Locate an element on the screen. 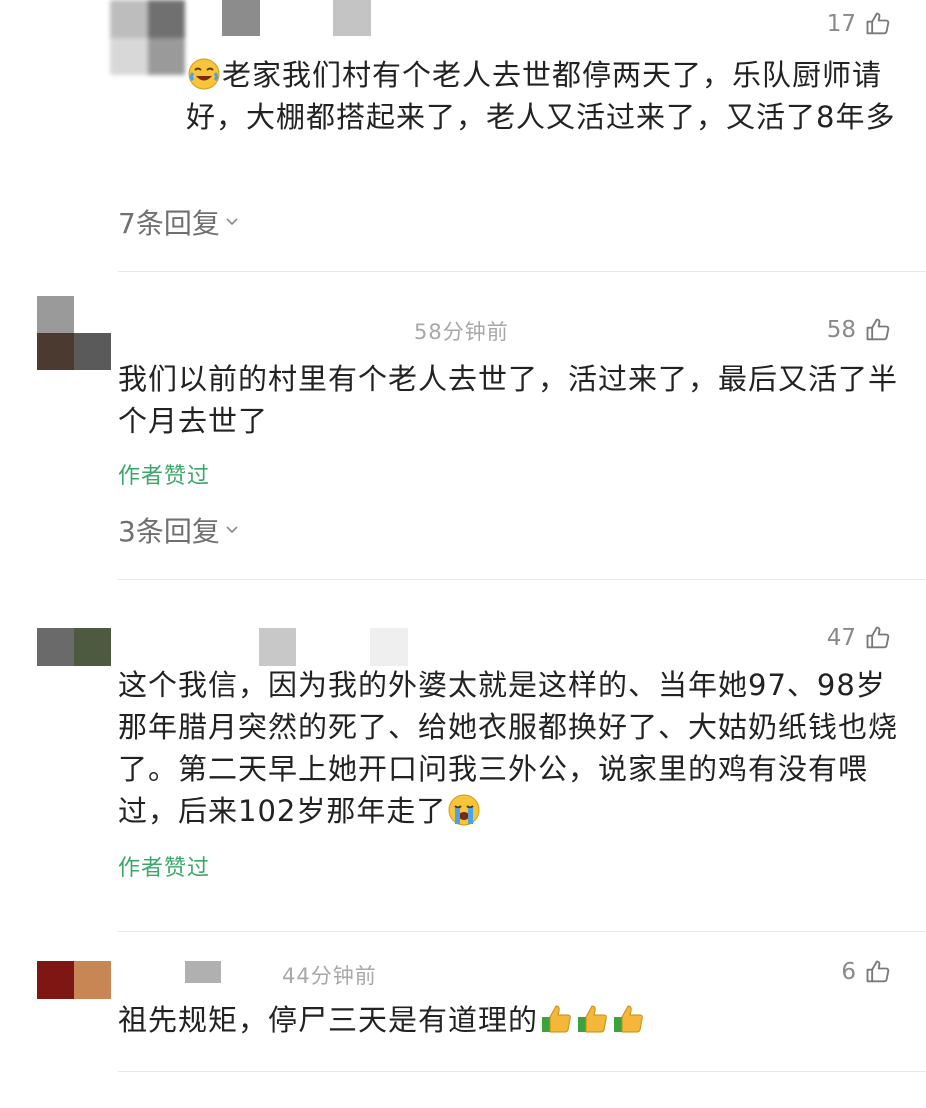 Image resolution: width=926 pixels, height=1108 pixels. view-replies-button: 7条回复 is located at coordinates (179, 222).